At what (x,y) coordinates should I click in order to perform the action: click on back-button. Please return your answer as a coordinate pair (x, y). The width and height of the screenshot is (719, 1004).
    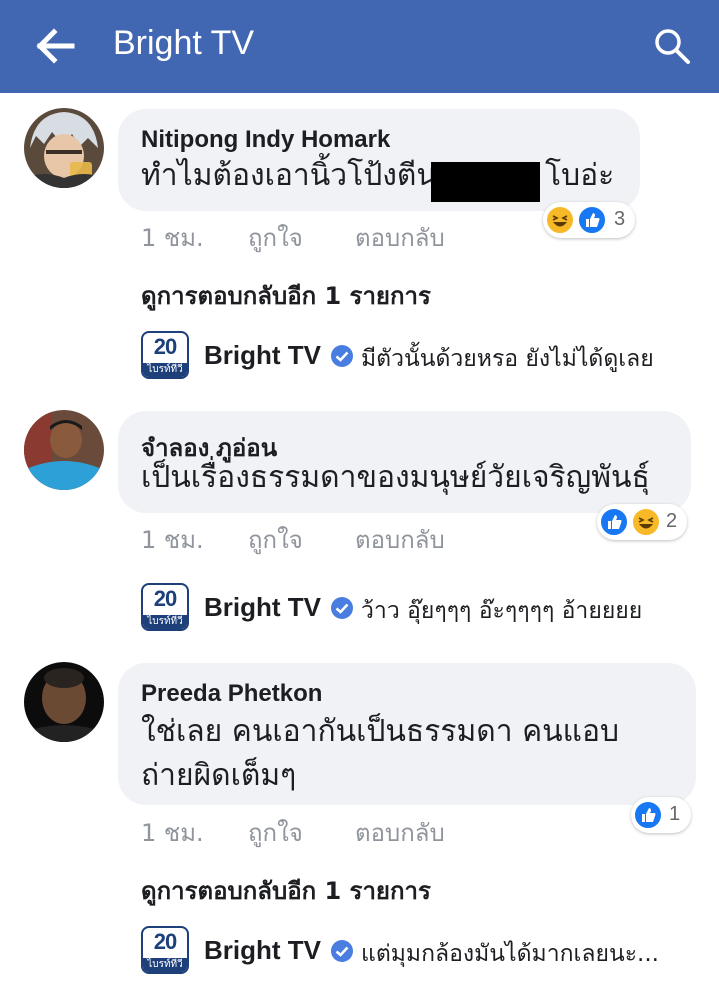
    Looking at the image, I should click on (56, 46).